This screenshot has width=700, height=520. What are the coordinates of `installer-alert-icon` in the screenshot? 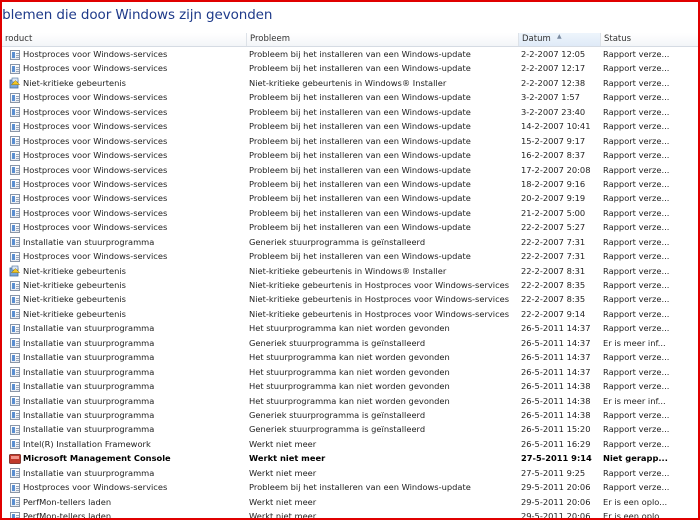 It's located at (15, 271).